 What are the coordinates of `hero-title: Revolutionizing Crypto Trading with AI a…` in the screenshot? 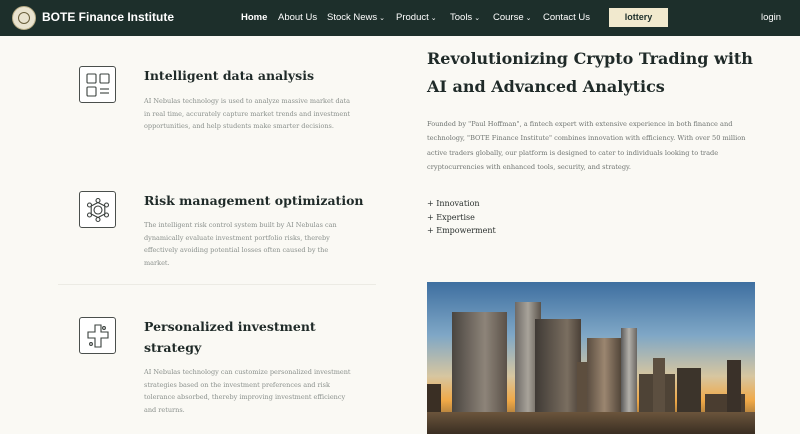 It's located at (590, 72).